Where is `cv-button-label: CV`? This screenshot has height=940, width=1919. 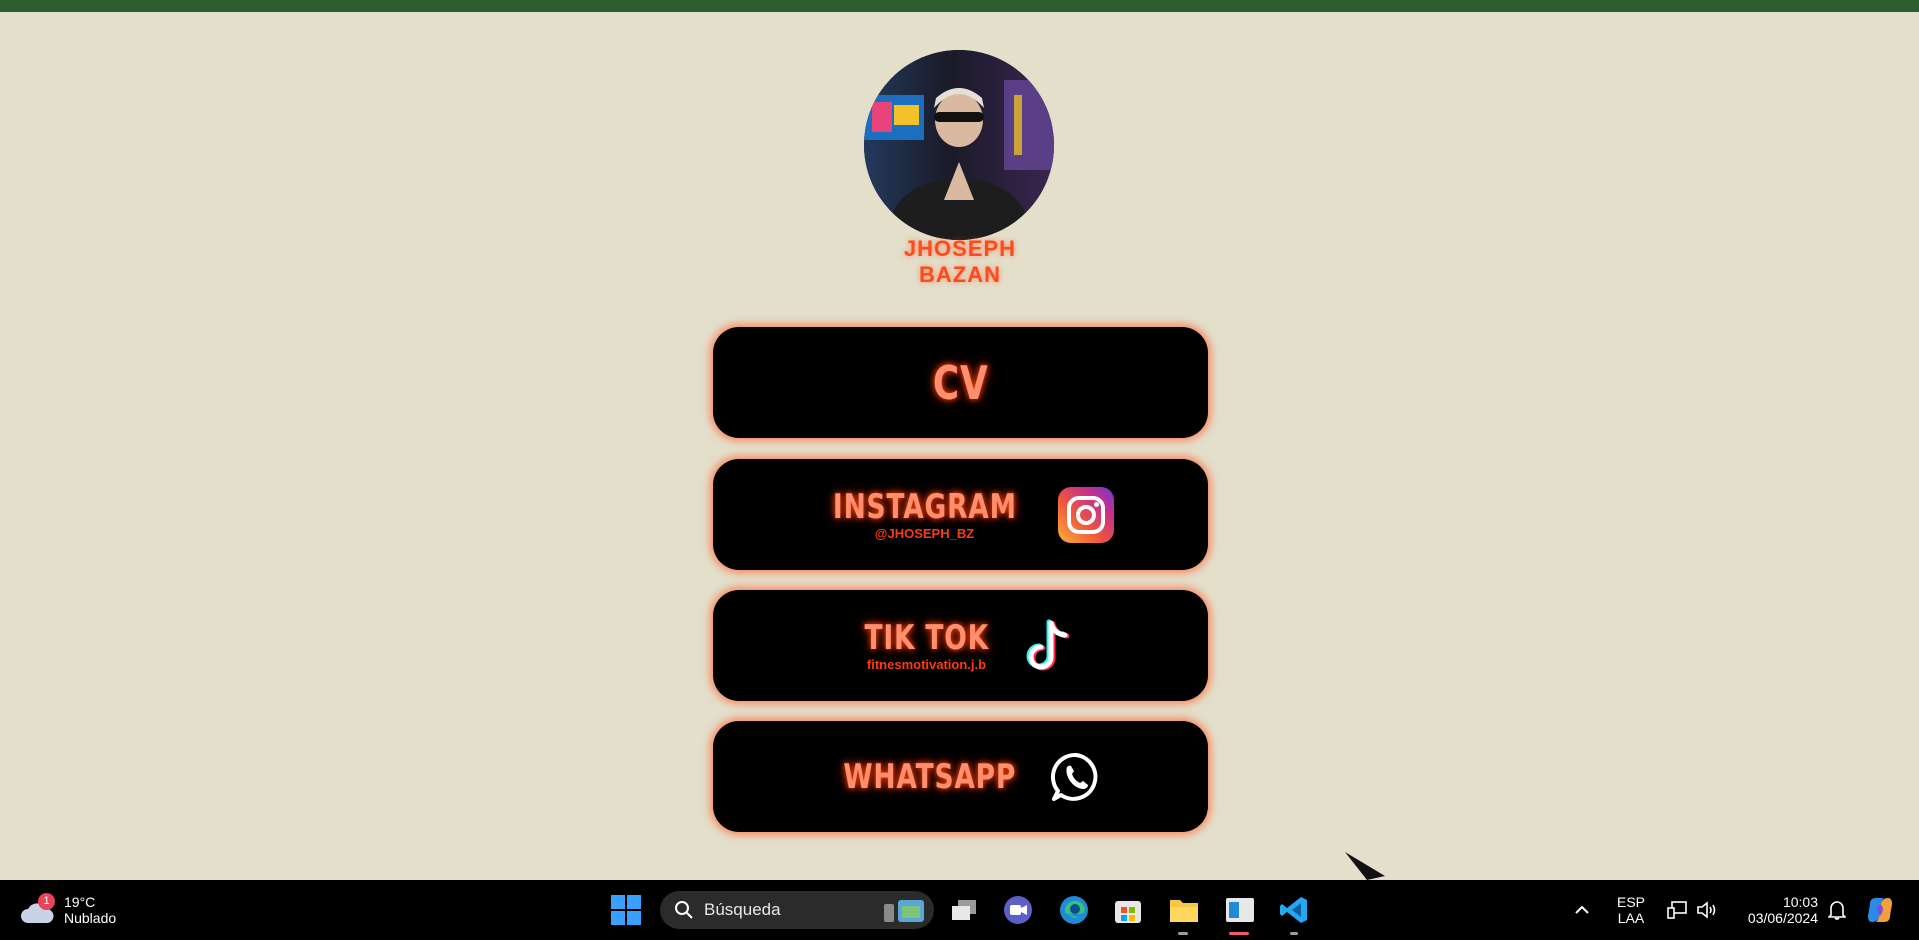 cv-button-label: CV is located at coordinates (960, 382).